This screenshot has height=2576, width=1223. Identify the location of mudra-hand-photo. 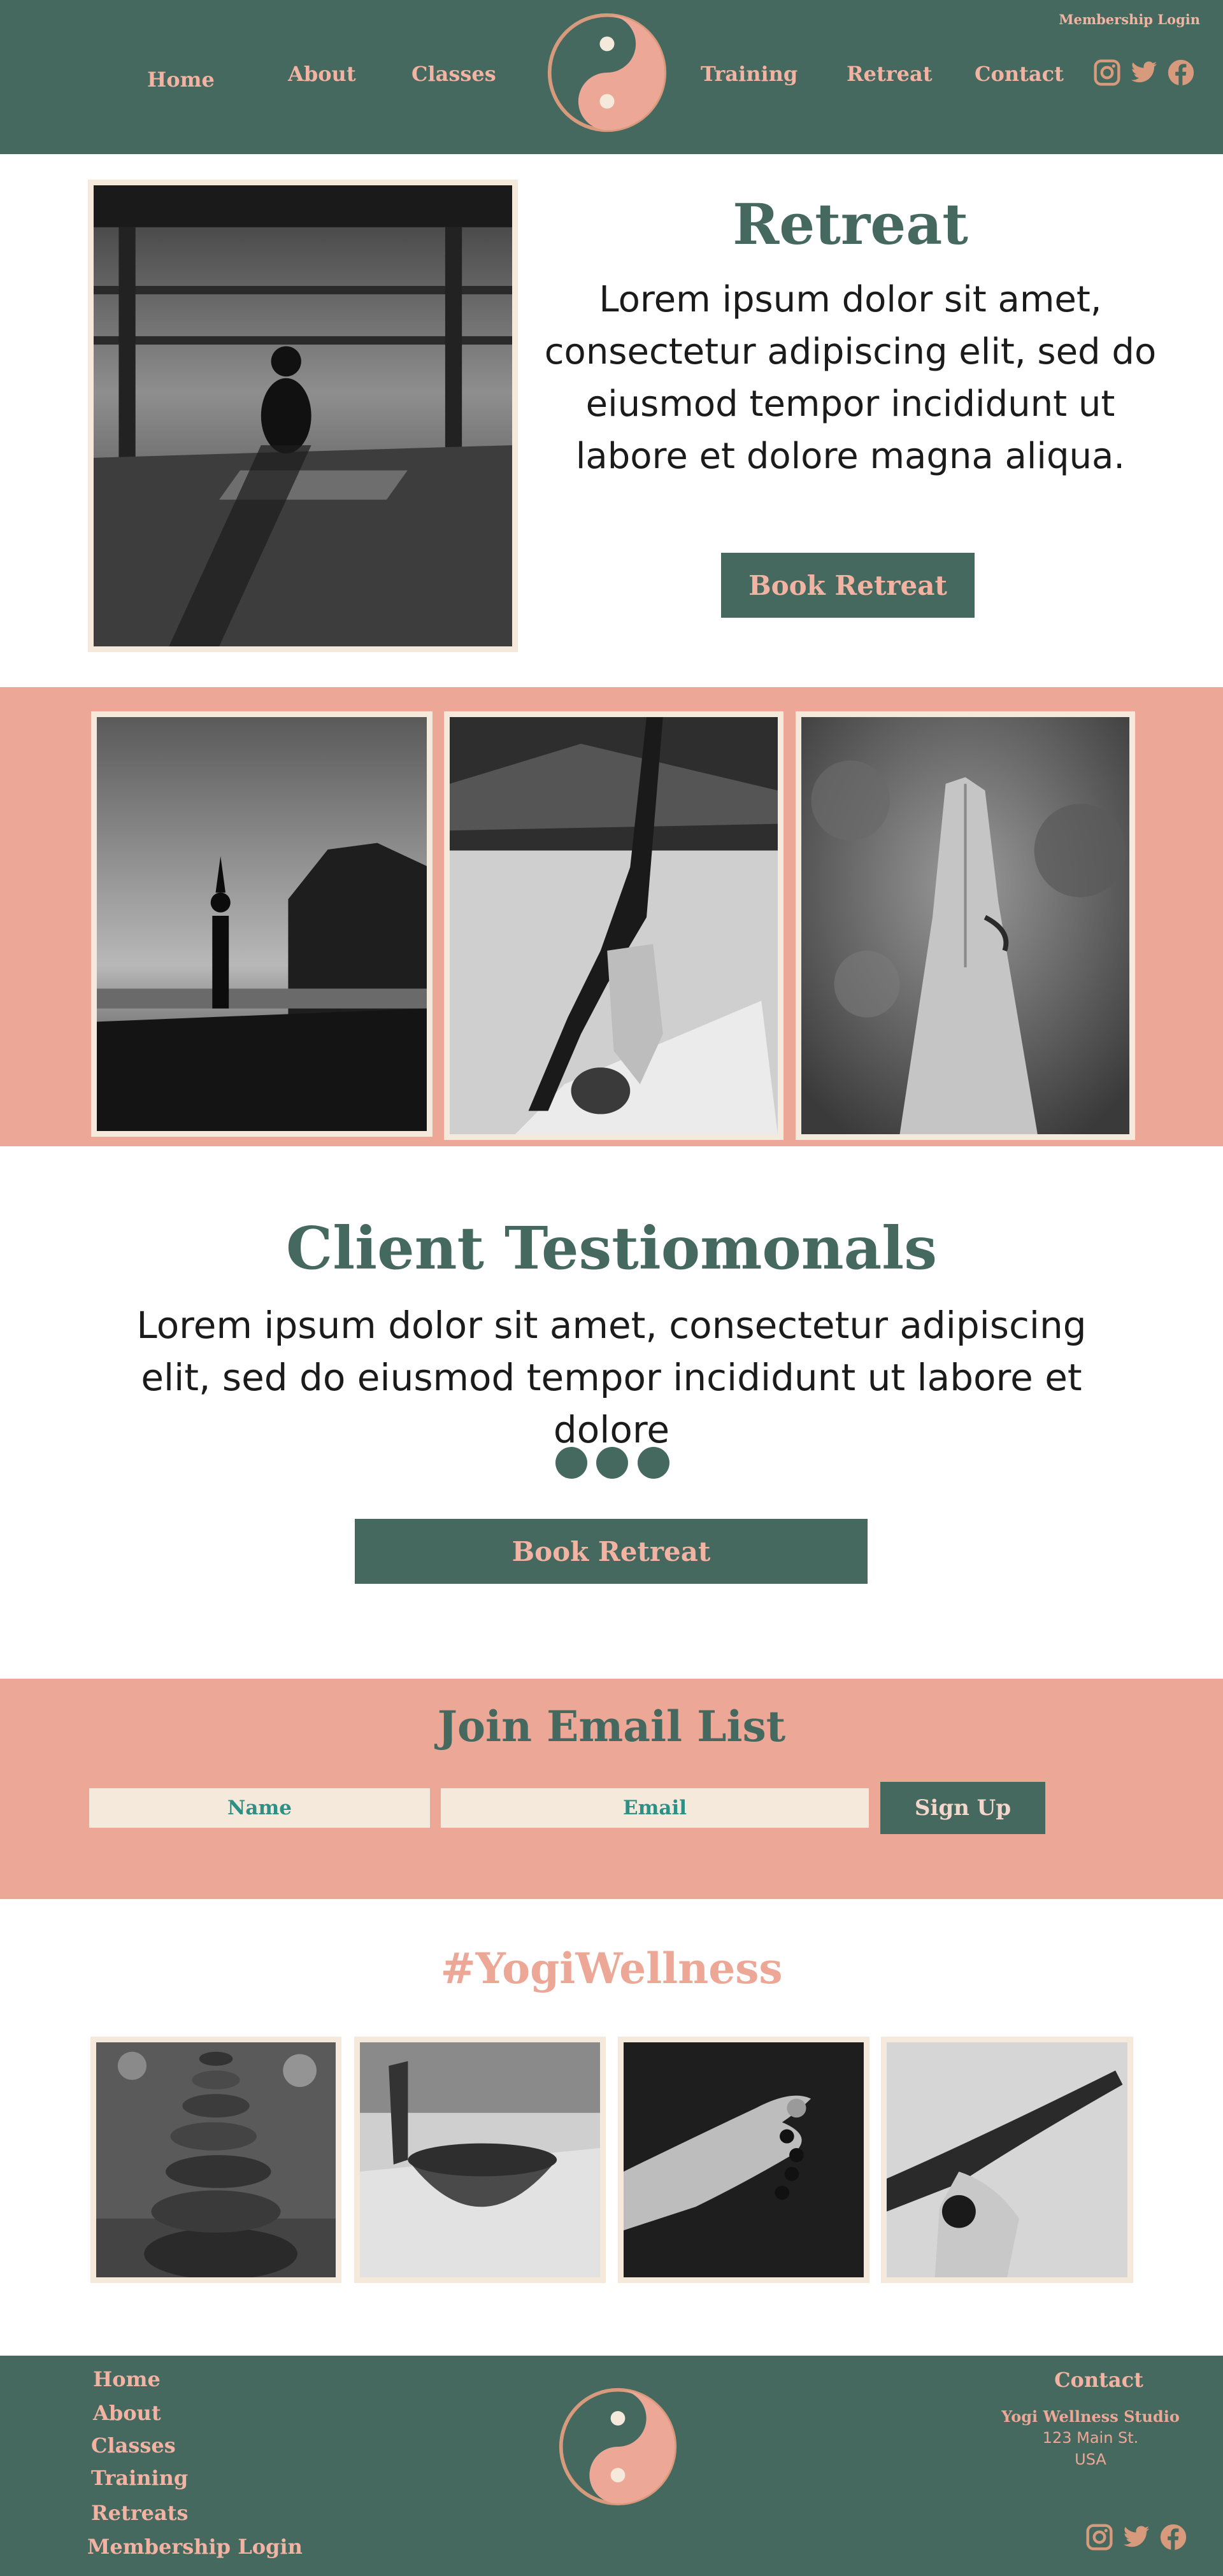
(743, 2160).